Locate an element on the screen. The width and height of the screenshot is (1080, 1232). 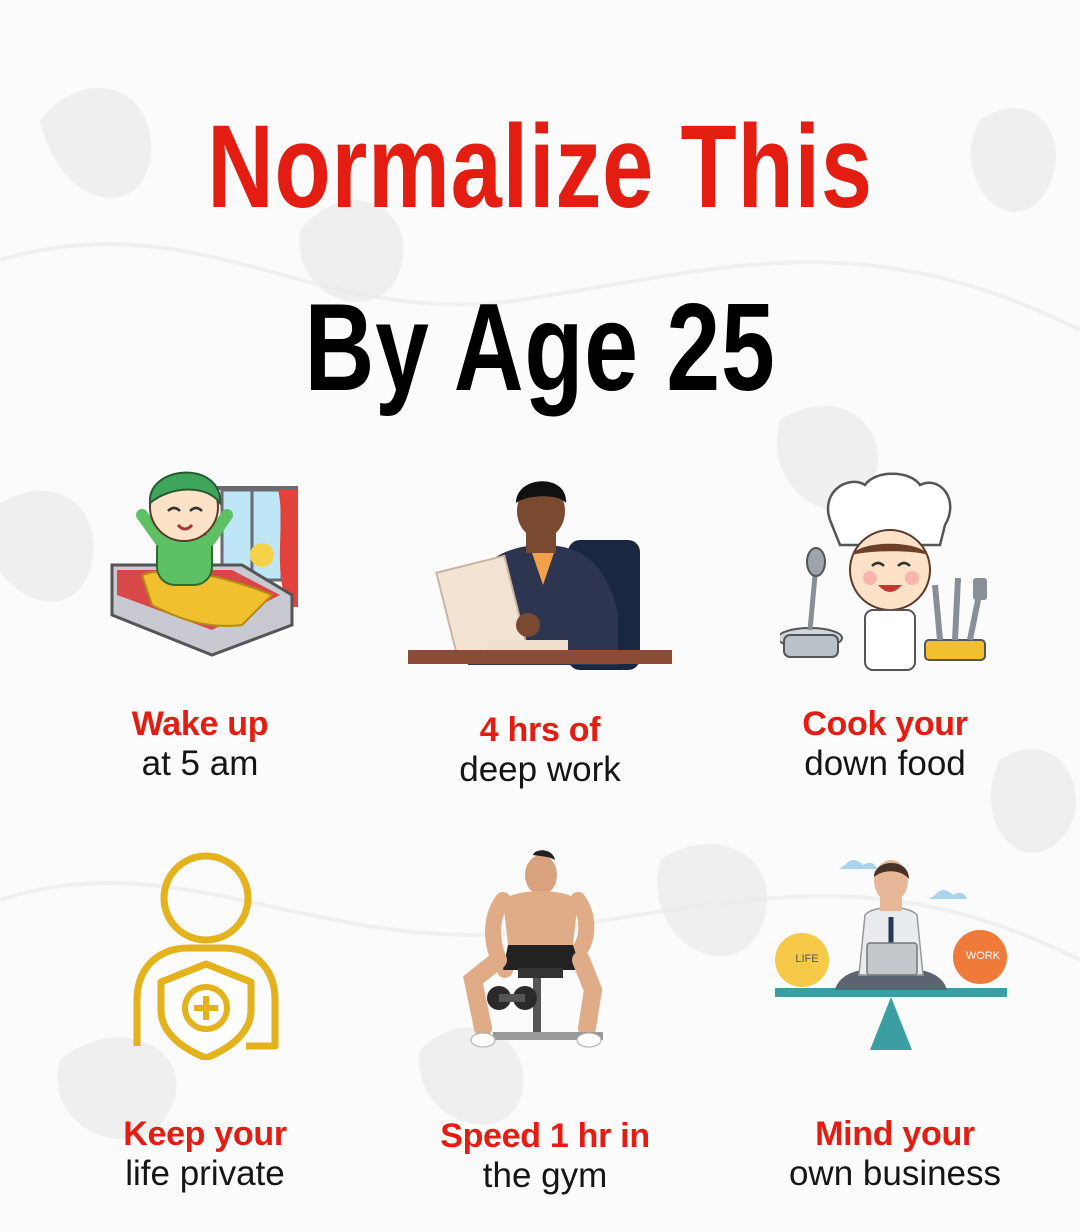
card-wake-up: Wake up at 5 am is located at coordinates (200, 625).